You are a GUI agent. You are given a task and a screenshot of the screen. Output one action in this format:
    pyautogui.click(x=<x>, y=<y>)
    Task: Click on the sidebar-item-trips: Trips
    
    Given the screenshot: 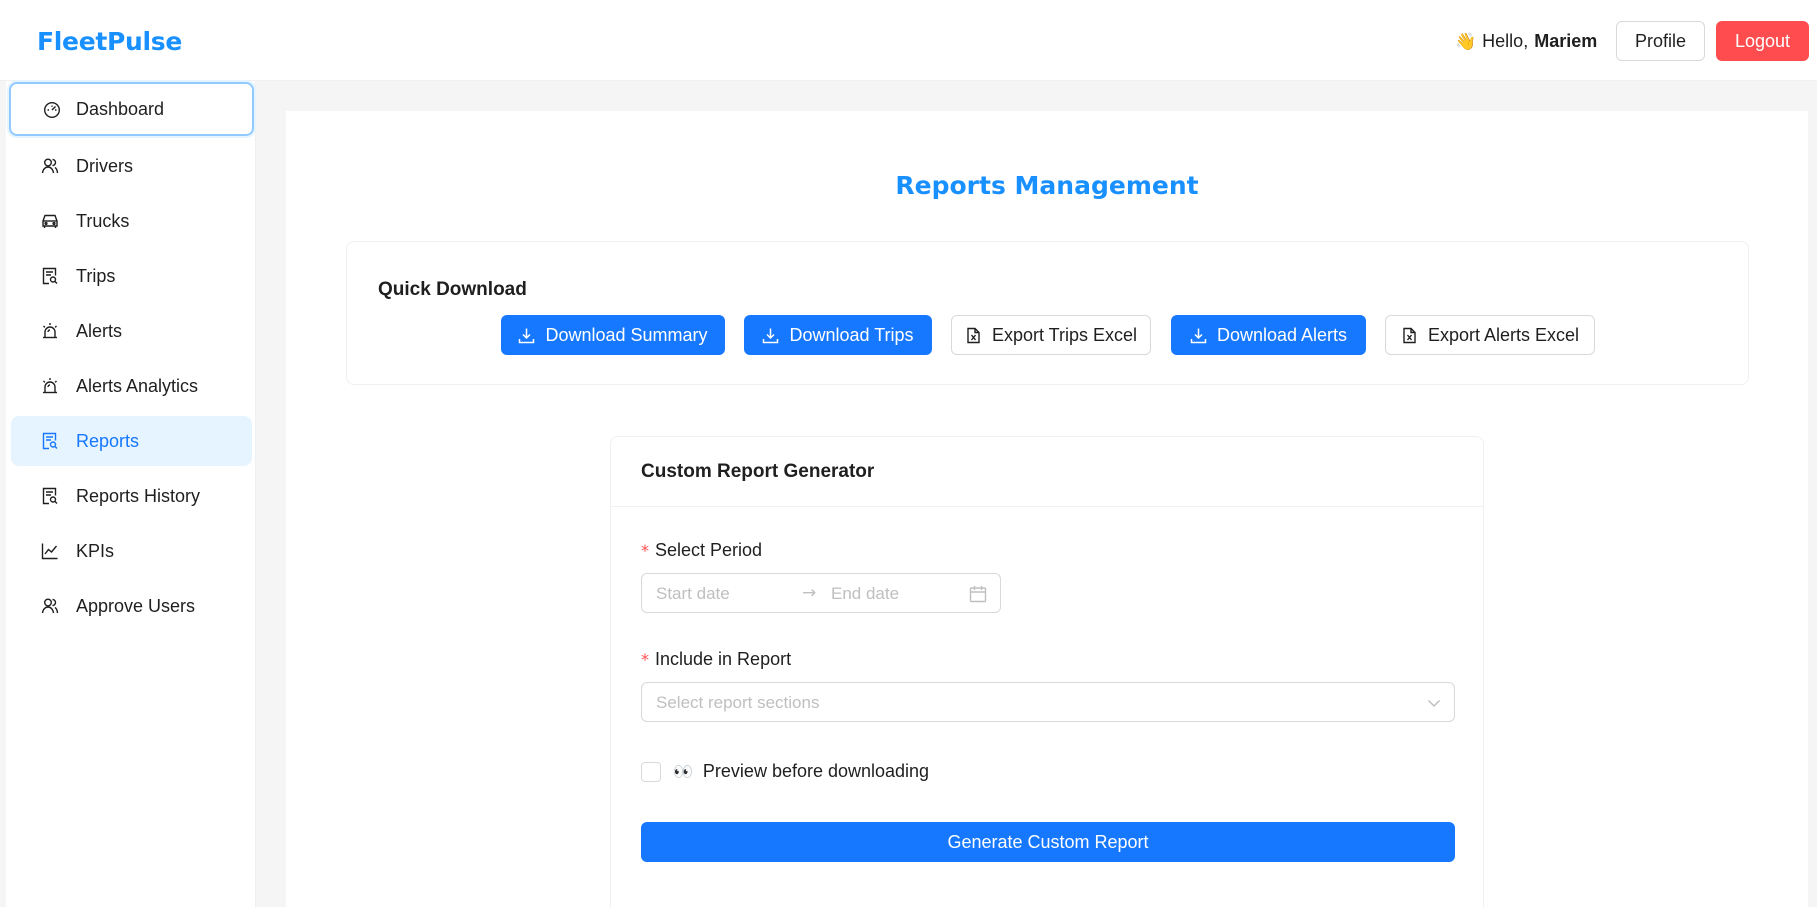 What is the action you would take?
    pyautogui.click(x=131, y=276)
    